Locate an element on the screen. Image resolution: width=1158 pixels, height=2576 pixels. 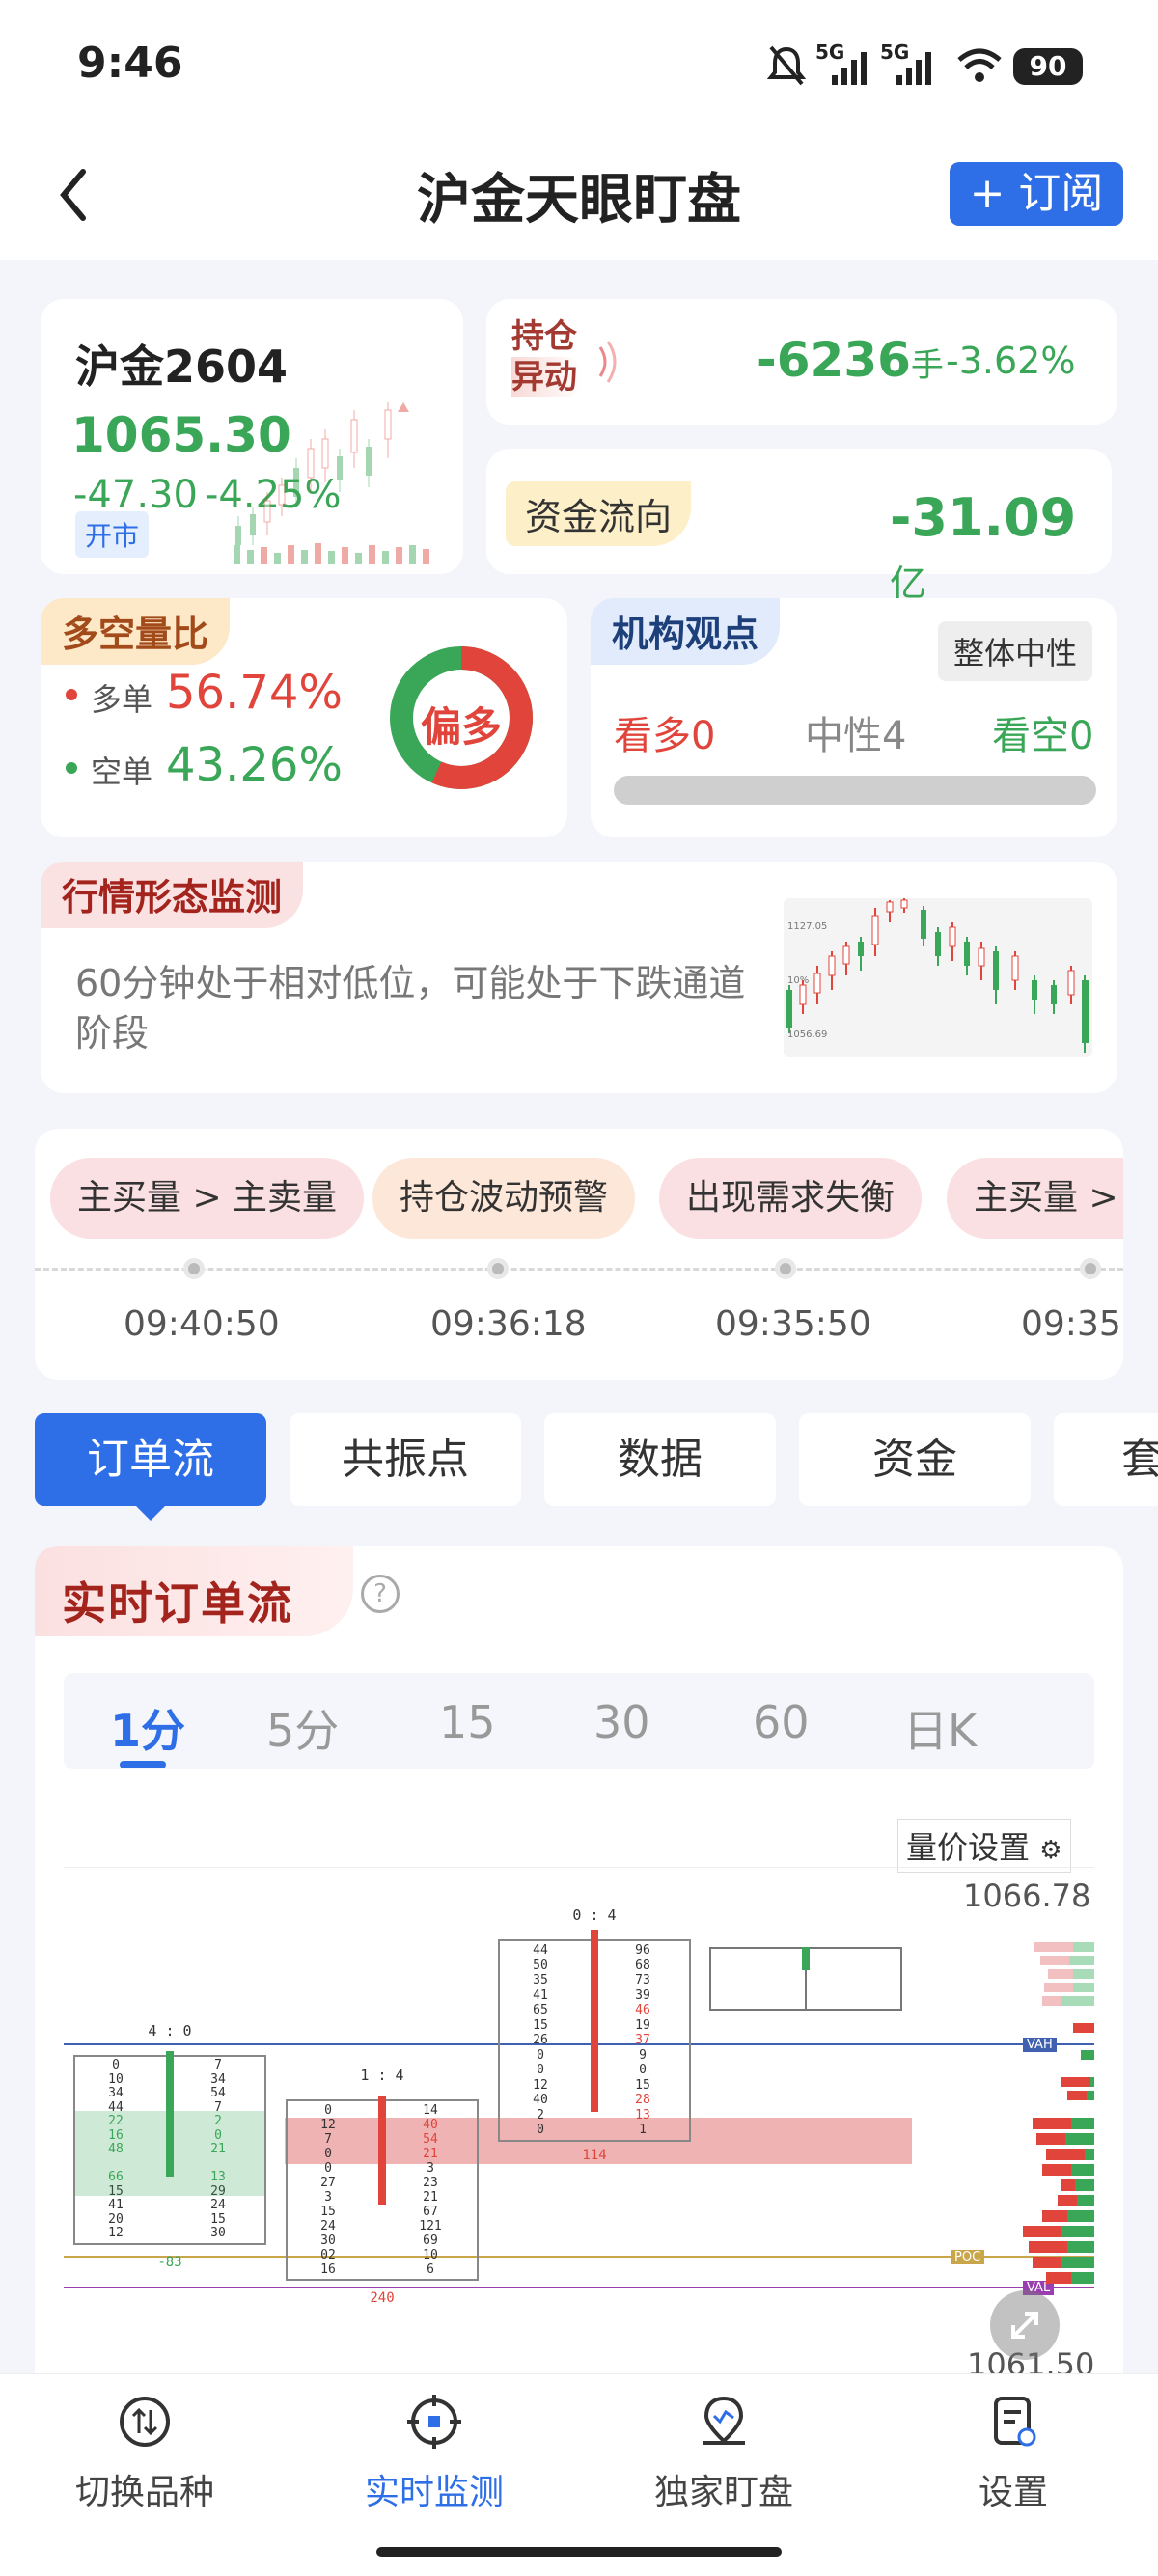
nav-live-monitor: 实时监测 is located at coordinates (434, 2453).